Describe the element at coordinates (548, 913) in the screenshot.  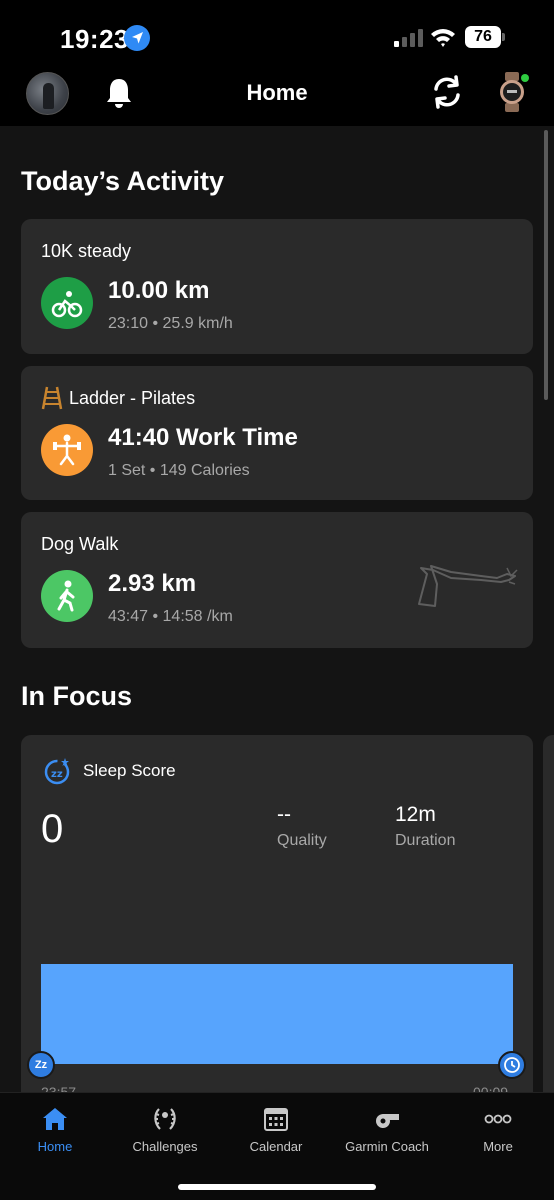
I see `next-focus-card-peek` at that location.